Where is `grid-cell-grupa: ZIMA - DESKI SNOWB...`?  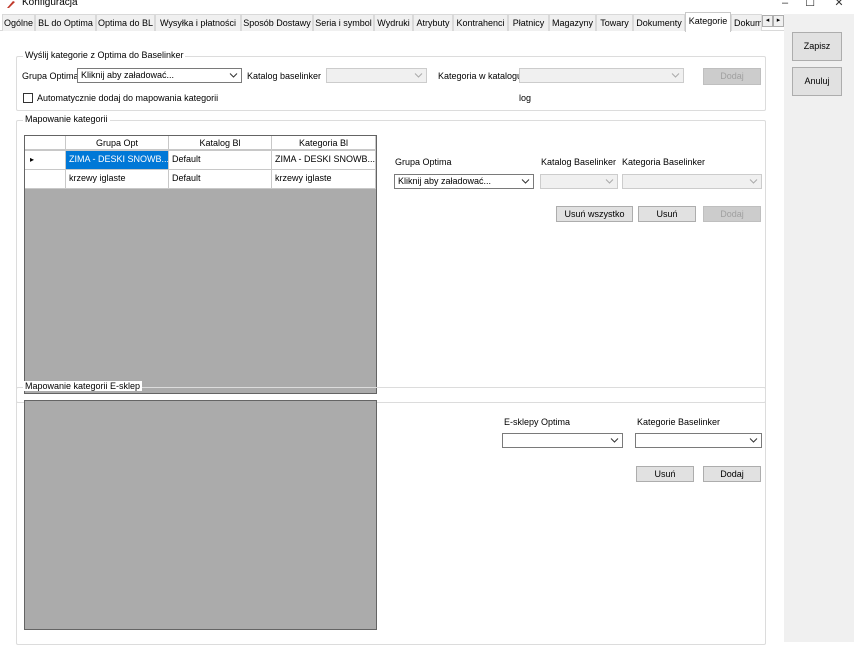 grid-cell-grupa: ZIMA - DESKI SNOWB... is located at coordinates (117, 160).